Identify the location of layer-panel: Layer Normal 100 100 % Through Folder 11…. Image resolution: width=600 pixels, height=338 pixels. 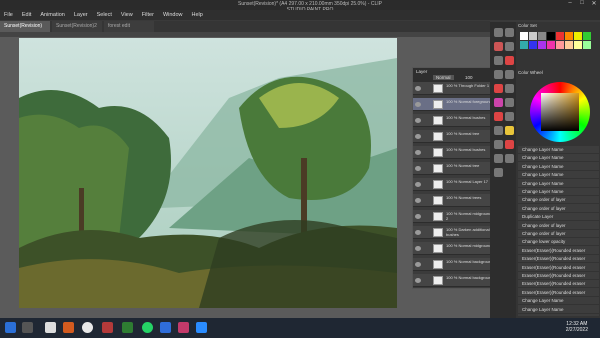
(453, 178).